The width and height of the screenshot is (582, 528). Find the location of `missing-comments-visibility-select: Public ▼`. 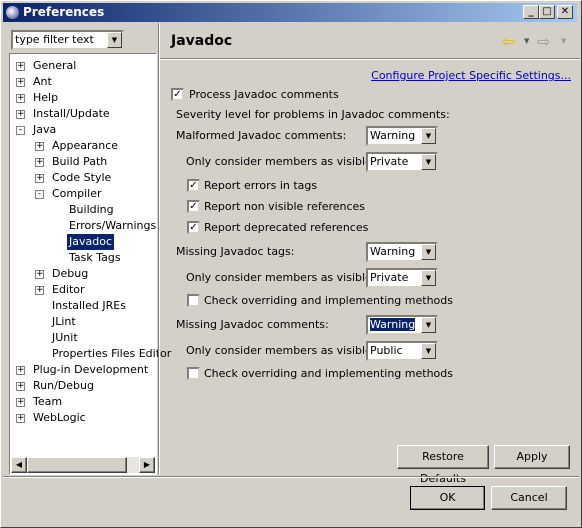

missing-comments-visibility-select: Public ▼ is located at coordinates (402, 351).